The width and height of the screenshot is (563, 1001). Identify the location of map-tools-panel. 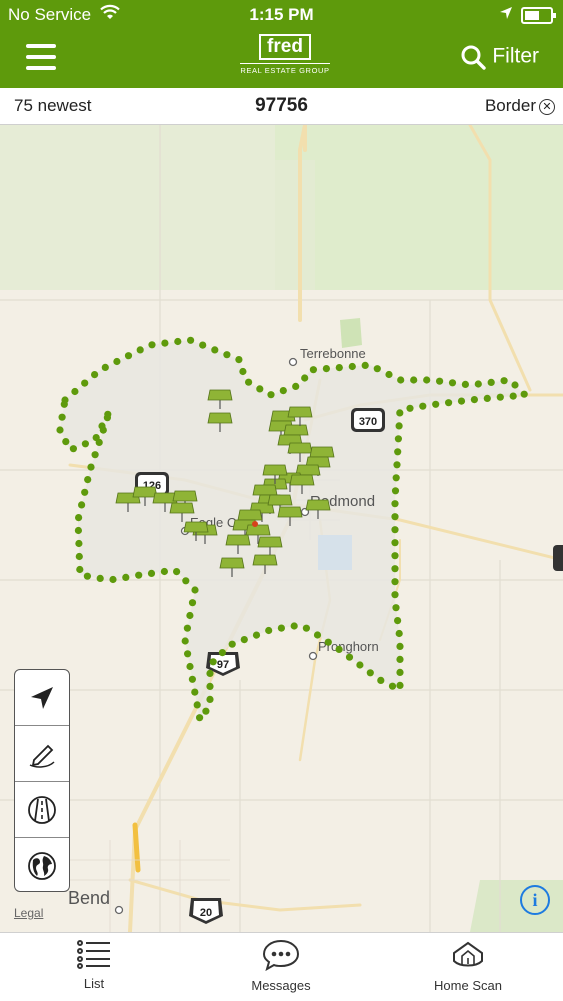
(42, 780).